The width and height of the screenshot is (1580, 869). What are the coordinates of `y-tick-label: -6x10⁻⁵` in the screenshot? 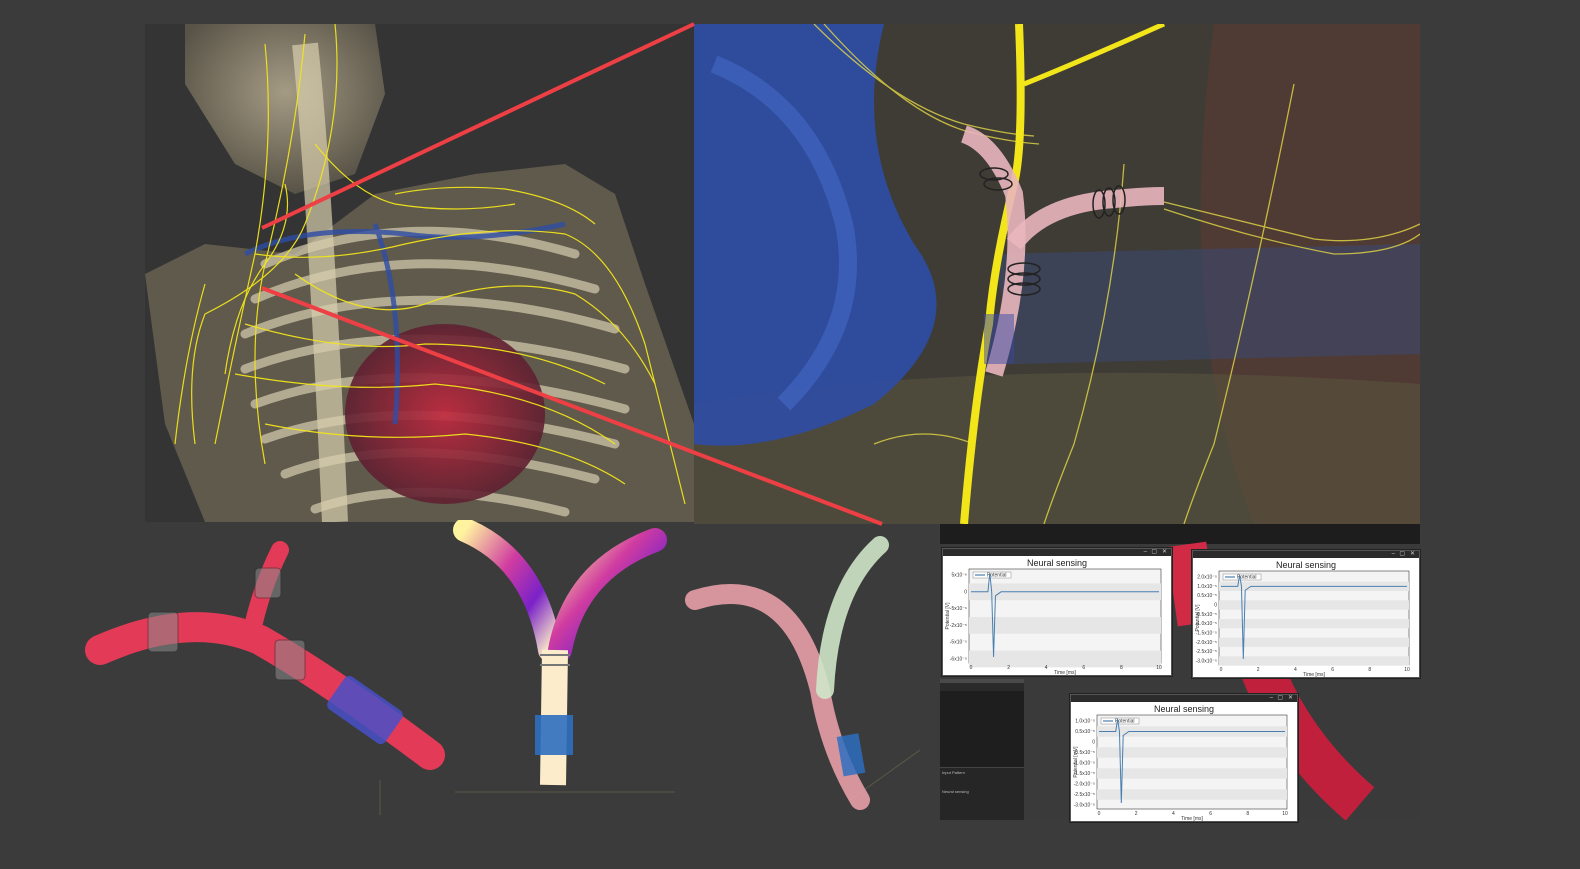 It's located at (958, 660).